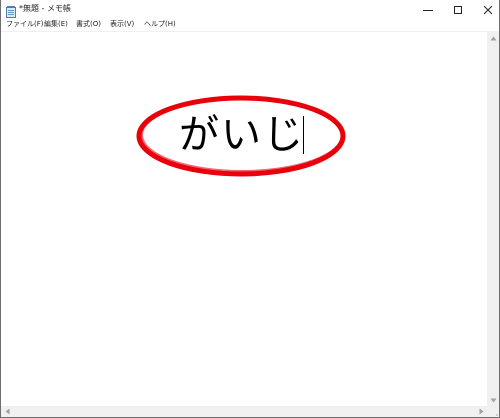  What do you see at coordinates (7, 411) in the screenshot?
I see `scroll-left-arrow-icon` at bounding box center [7, 411].